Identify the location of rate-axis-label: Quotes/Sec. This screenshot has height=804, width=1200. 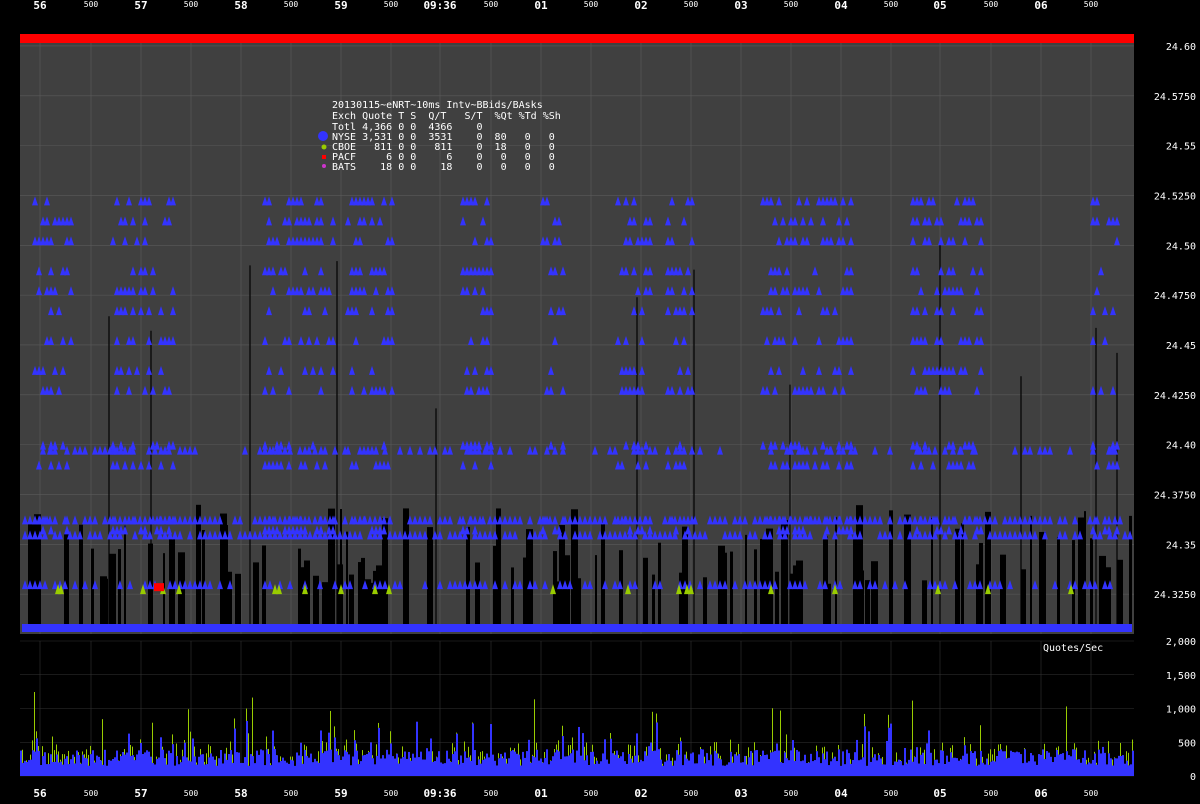
(1073, 648).